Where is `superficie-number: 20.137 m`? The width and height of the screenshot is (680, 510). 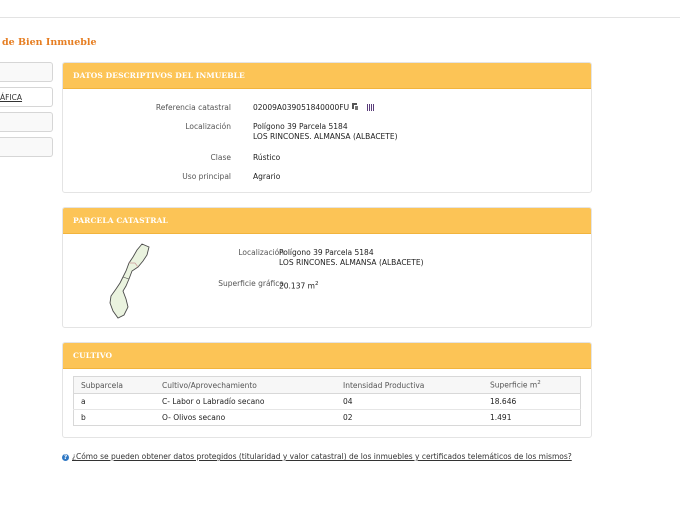 superficie-number: 20.137 m is located at coordinates (297, 286).